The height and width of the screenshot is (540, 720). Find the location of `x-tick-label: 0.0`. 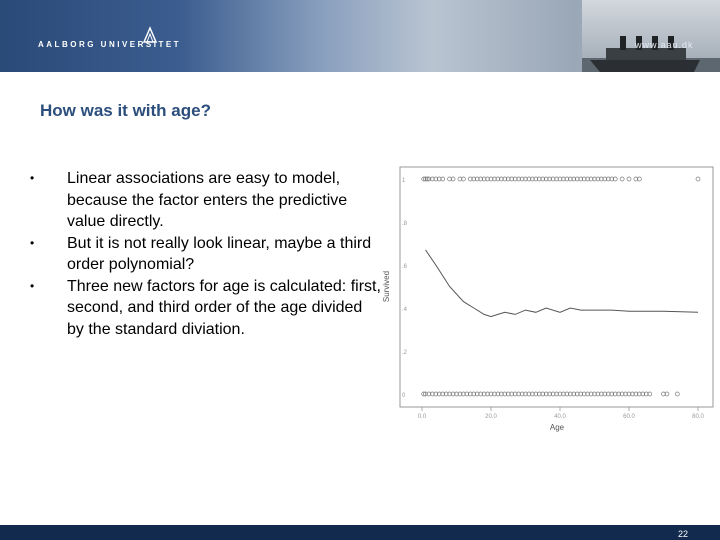

x-tick-label: 0.0 is located at coordinates (422, 417).